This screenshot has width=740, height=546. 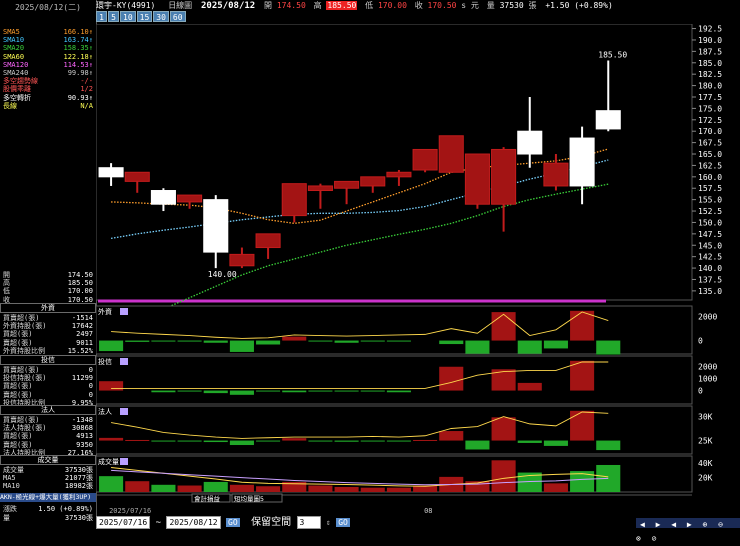 I want to click on foreign-panel-y-label: 2000, so click(x=707, y=317).